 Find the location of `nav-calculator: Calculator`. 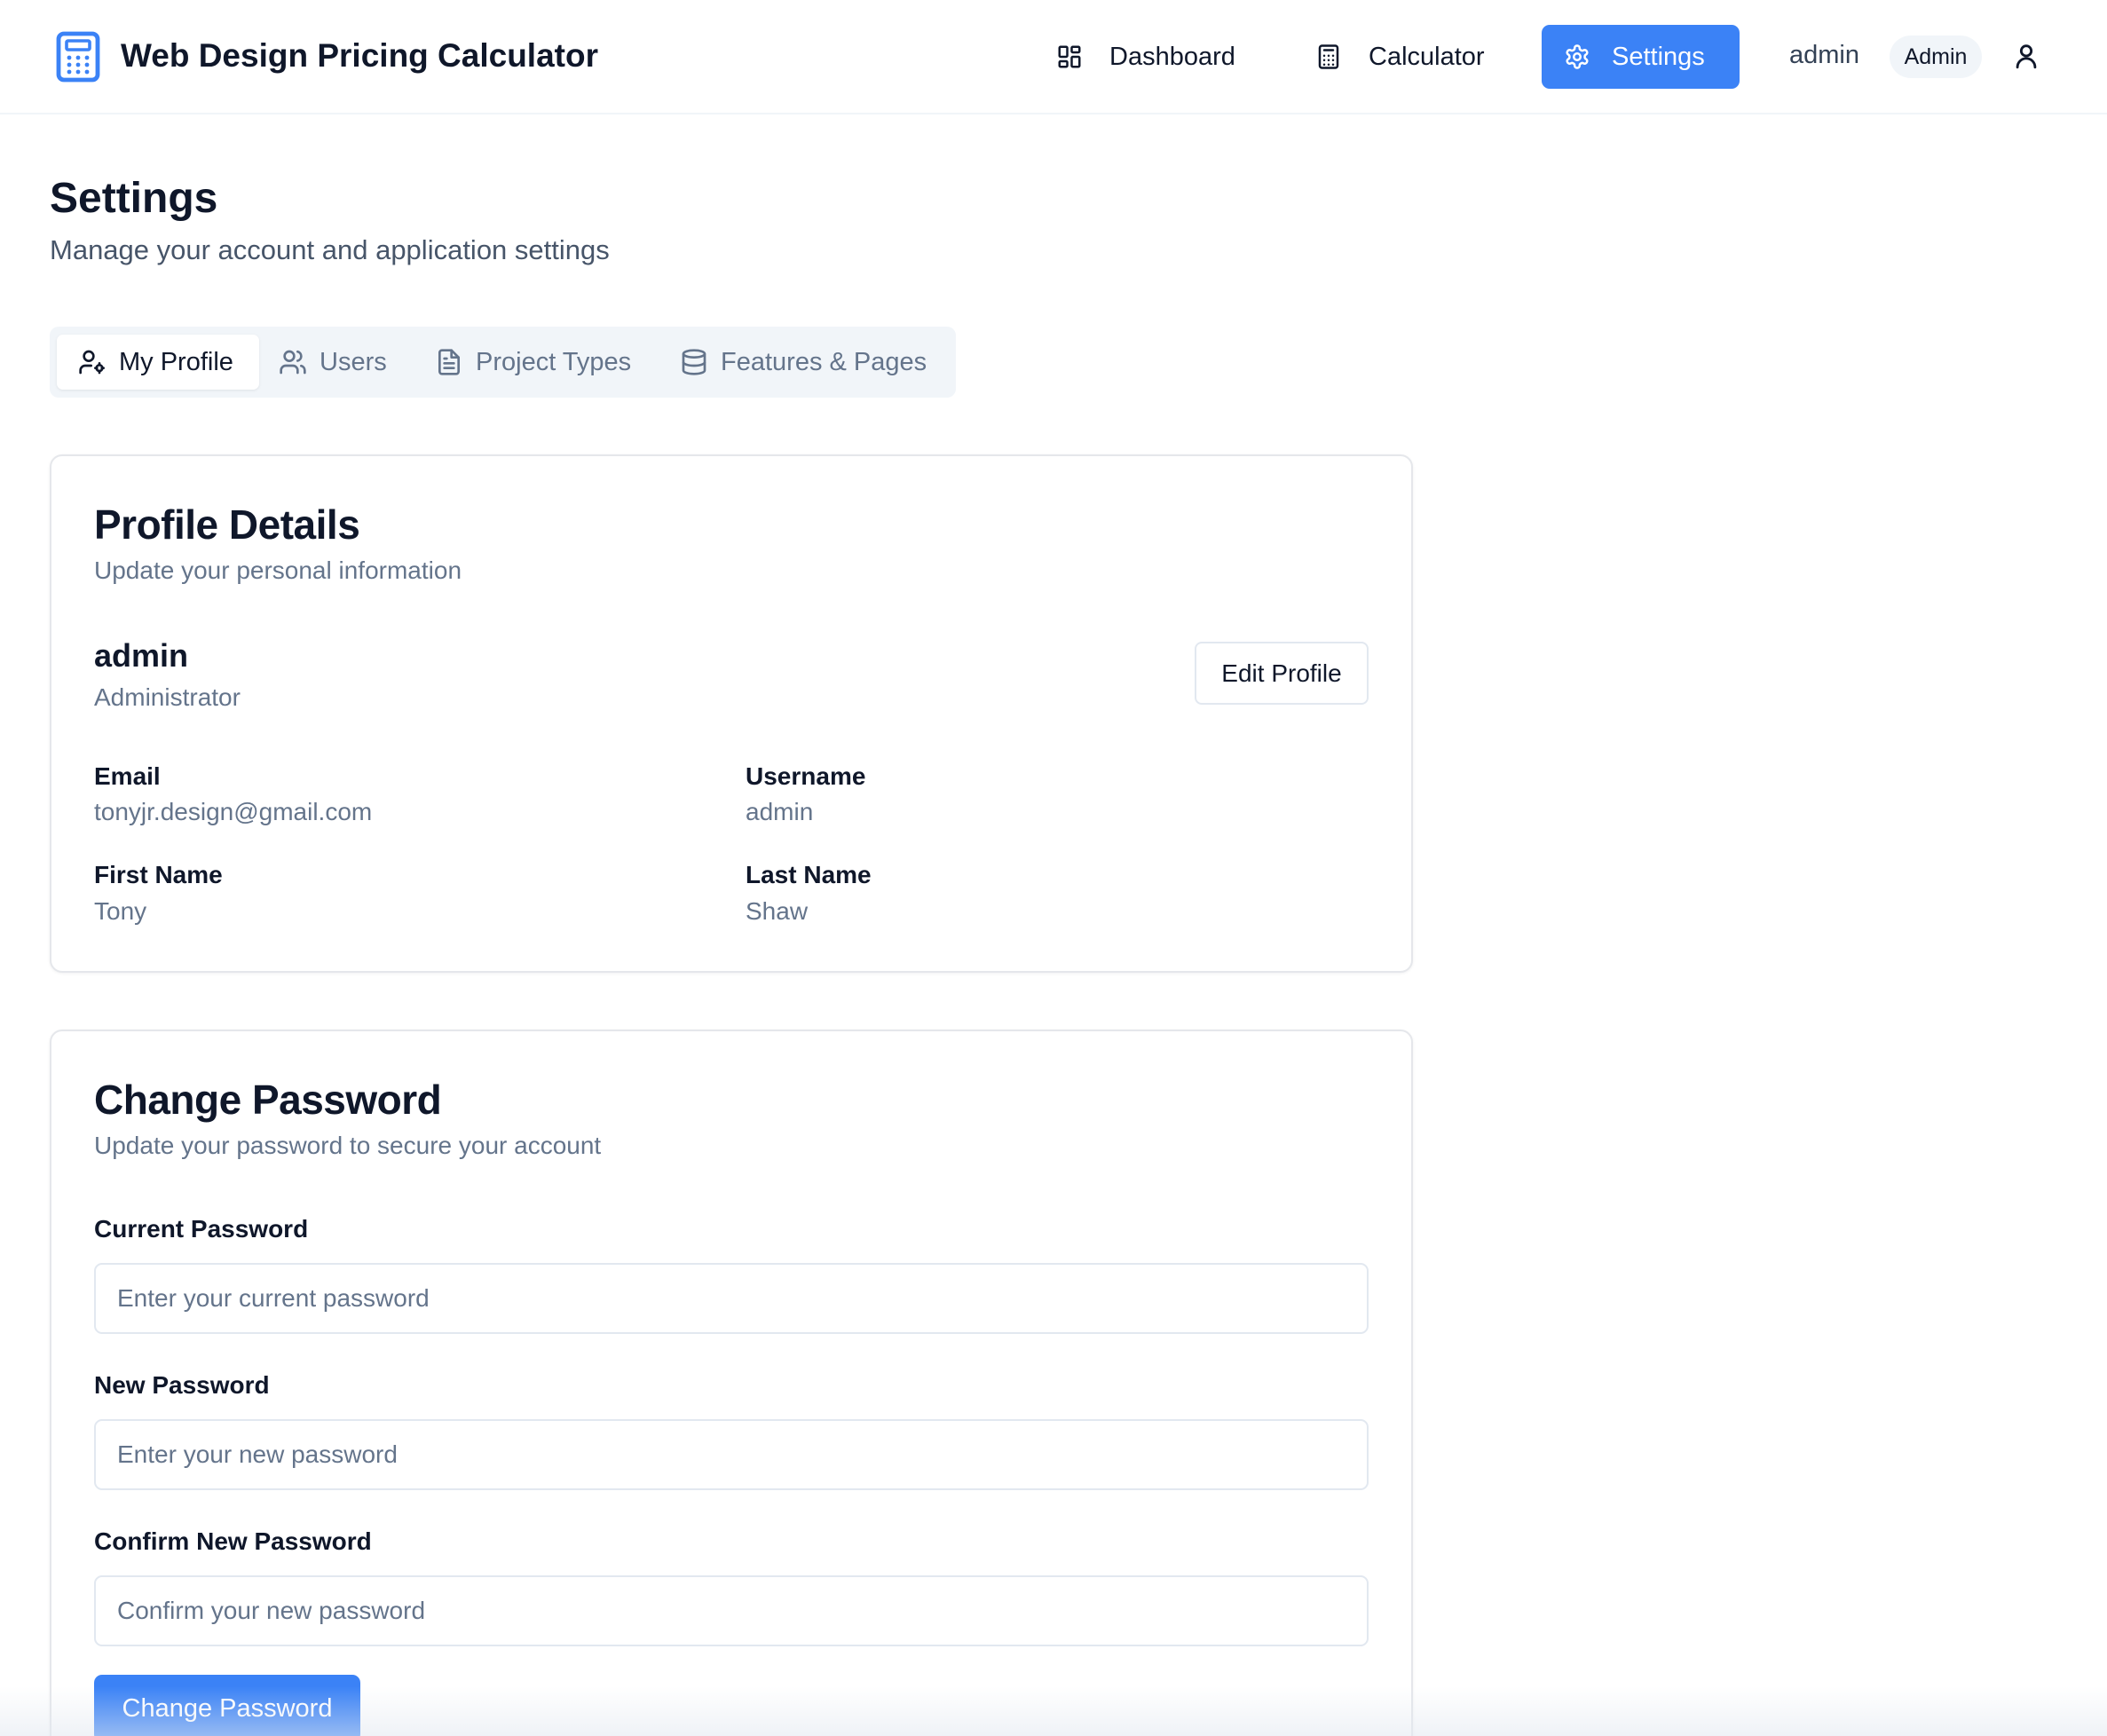

nav-calculator: Calculator is located at coordinates (1400, 57).